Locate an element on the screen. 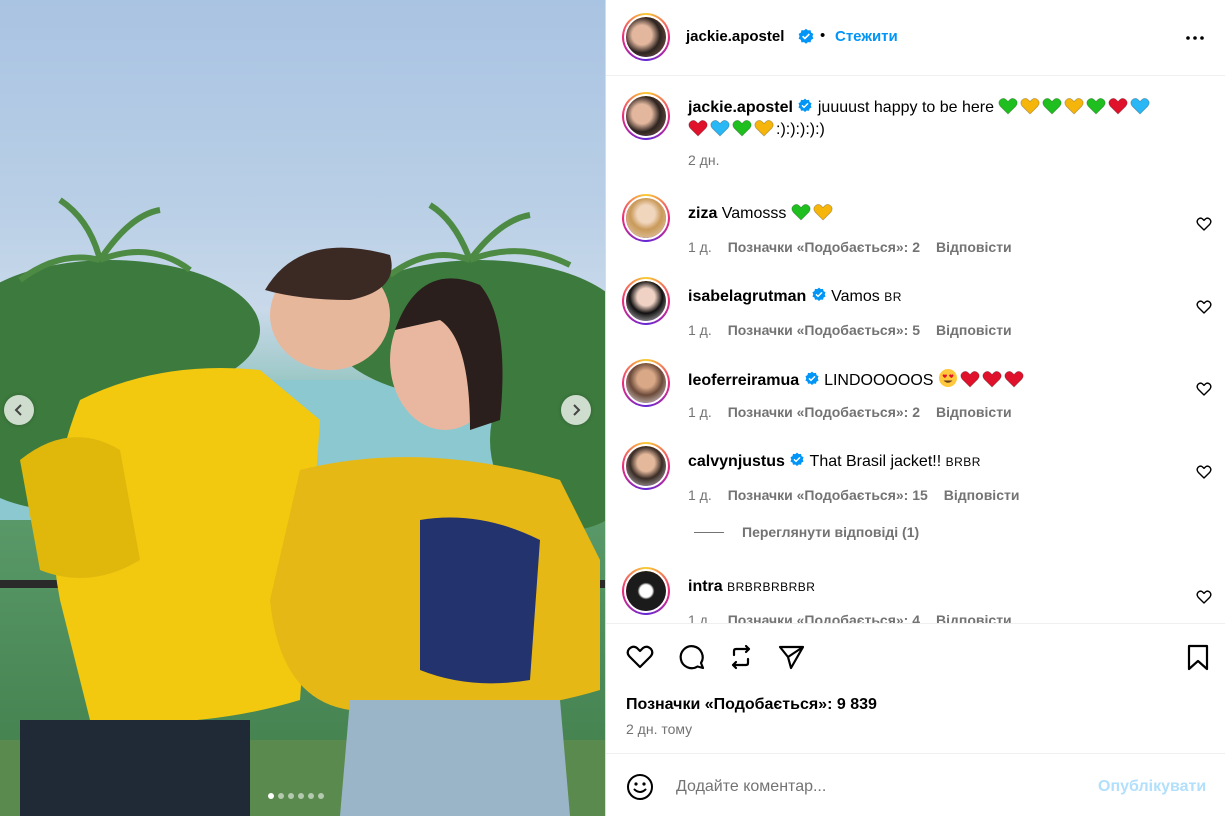  comment-username: leoferreiramua is located at coordinates (743, 380).